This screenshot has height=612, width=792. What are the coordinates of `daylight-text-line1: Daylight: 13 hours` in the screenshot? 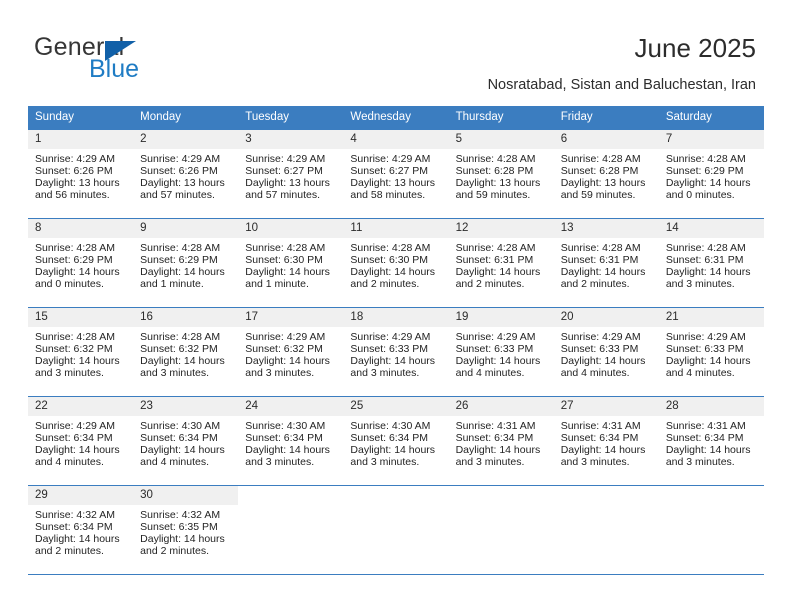 It's located at (498, 182).